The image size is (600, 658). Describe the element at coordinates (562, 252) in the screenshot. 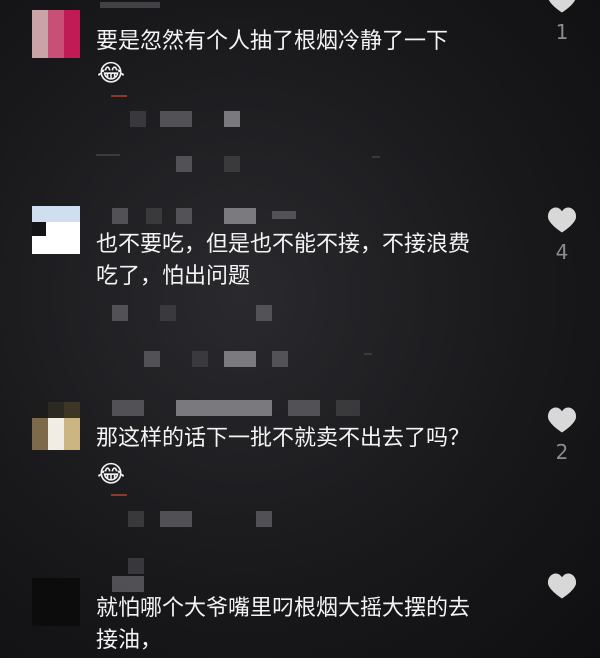

I see `like-count: 4` at that location.